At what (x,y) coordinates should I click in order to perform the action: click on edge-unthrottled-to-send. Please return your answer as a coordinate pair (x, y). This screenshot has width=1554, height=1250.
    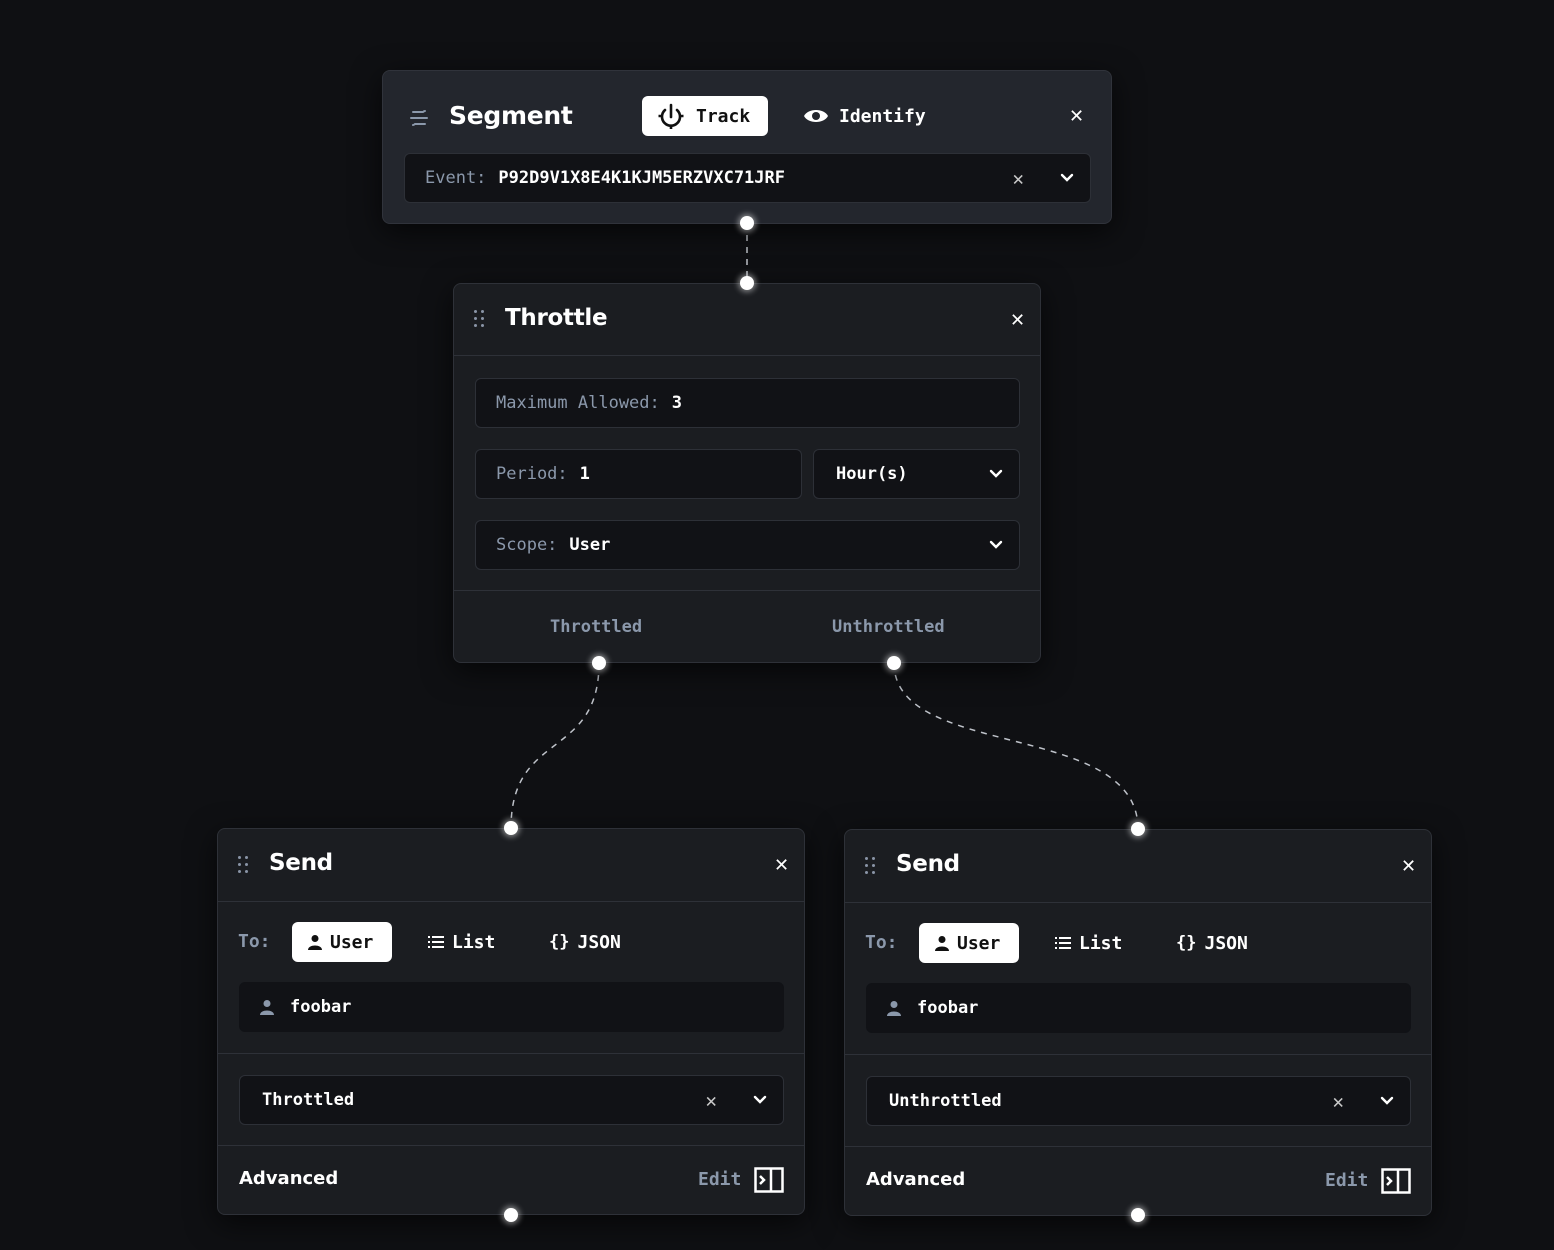
    Looking at the image, I should click on (1016, 746).